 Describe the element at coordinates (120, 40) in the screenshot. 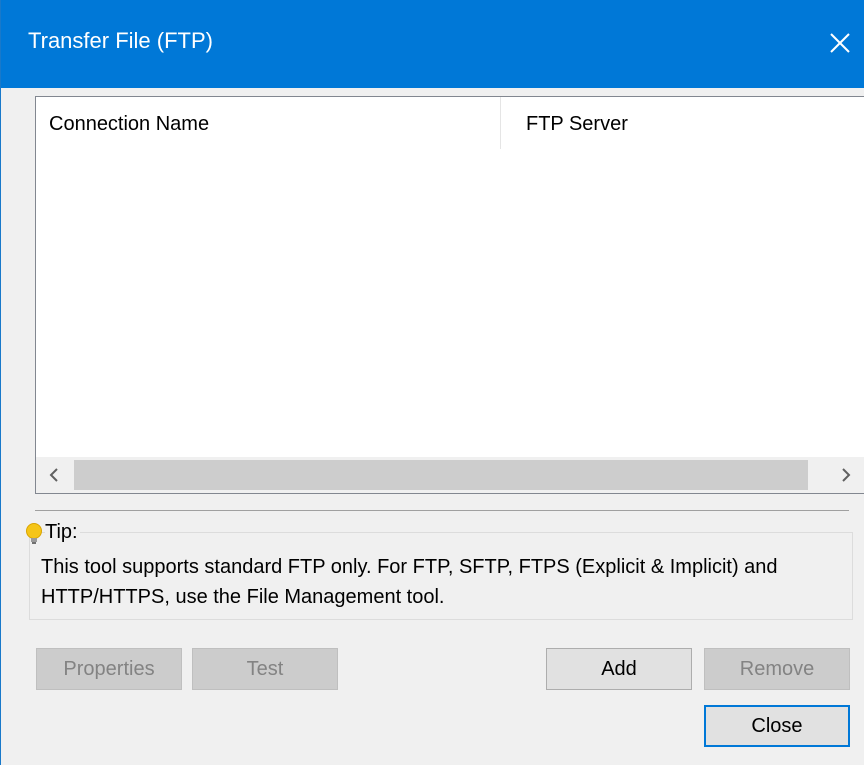

I see `dialog-title: Transfer File (FTP)` at that location.